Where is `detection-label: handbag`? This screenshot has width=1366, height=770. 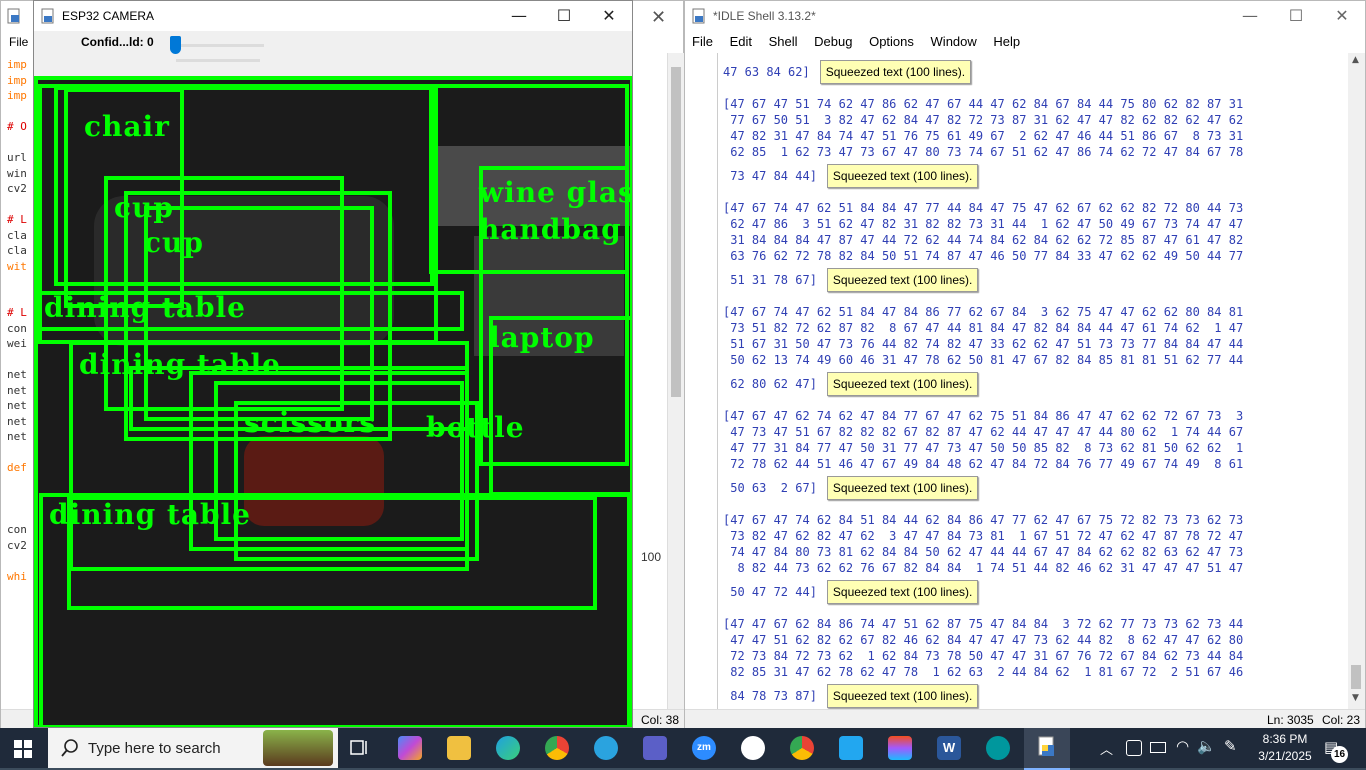
detection-label: handbag is located at coordinates (550, 229).